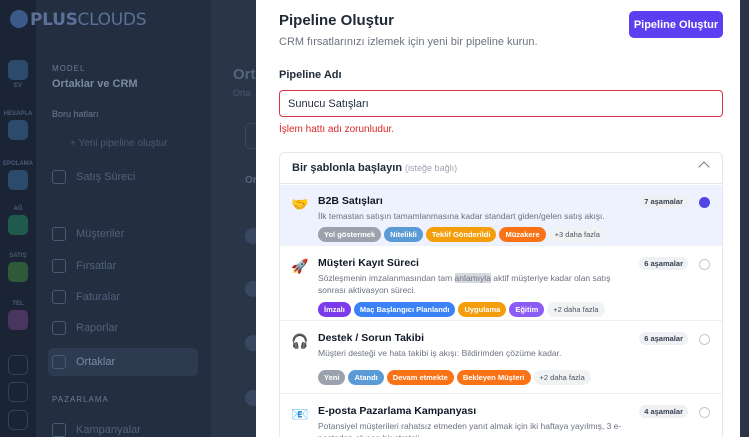 This screenshot has height=437, width=749. What do you see at coordinates (577, 234) in the screenshot?
I see `more-stages: +3 daha fazla` at bounding box center [577, 234].